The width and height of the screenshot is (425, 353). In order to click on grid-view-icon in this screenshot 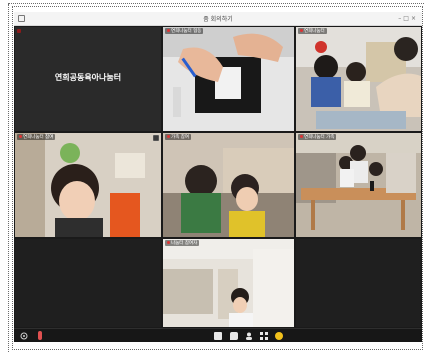, I will do `click(264, 336)`.